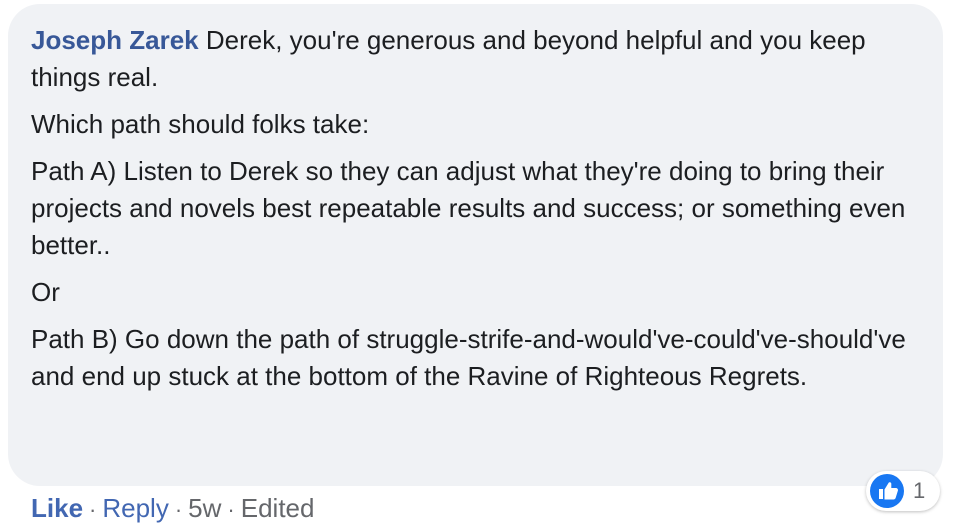  What do you see at coordinates (45, 292) in the screenshot?
I see `comment-paragraph-or: Or` at bounding box center [45, 292].